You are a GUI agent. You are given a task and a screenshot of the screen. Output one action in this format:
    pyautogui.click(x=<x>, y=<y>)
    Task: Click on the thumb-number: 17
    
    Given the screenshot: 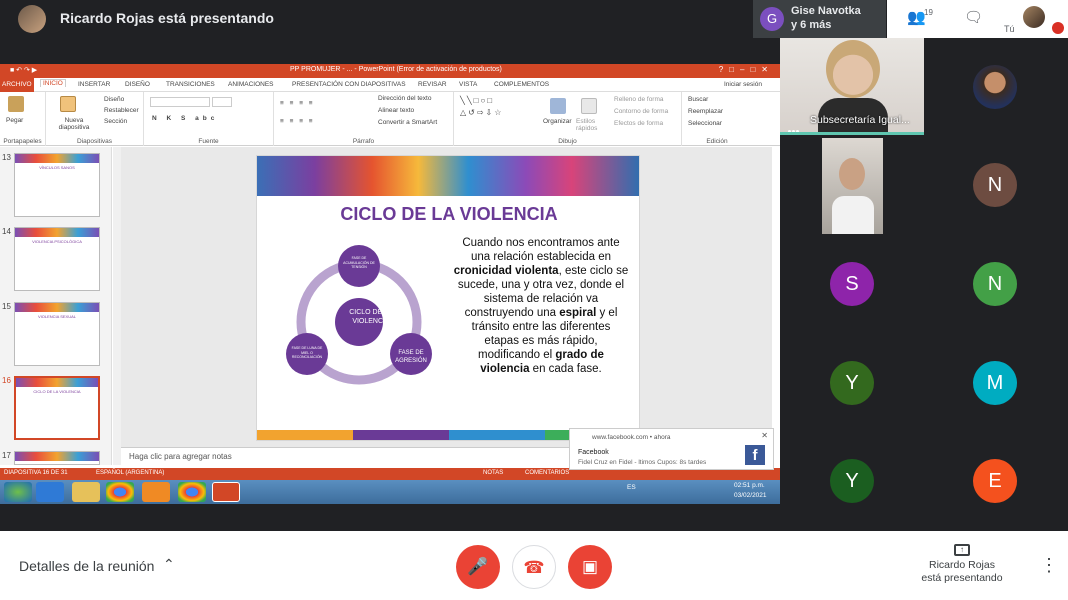 What is the action you would take?
    pyautogui.click(x=6, y=455)
    